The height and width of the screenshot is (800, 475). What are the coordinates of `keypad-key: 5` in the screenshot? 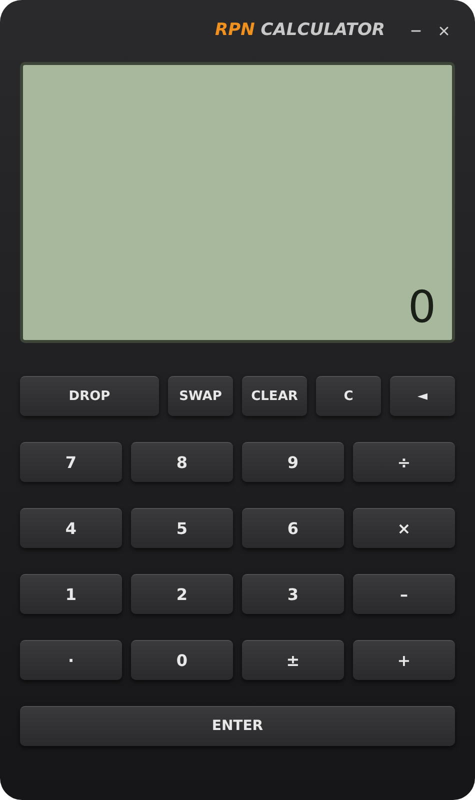 It's located at (182, 528).